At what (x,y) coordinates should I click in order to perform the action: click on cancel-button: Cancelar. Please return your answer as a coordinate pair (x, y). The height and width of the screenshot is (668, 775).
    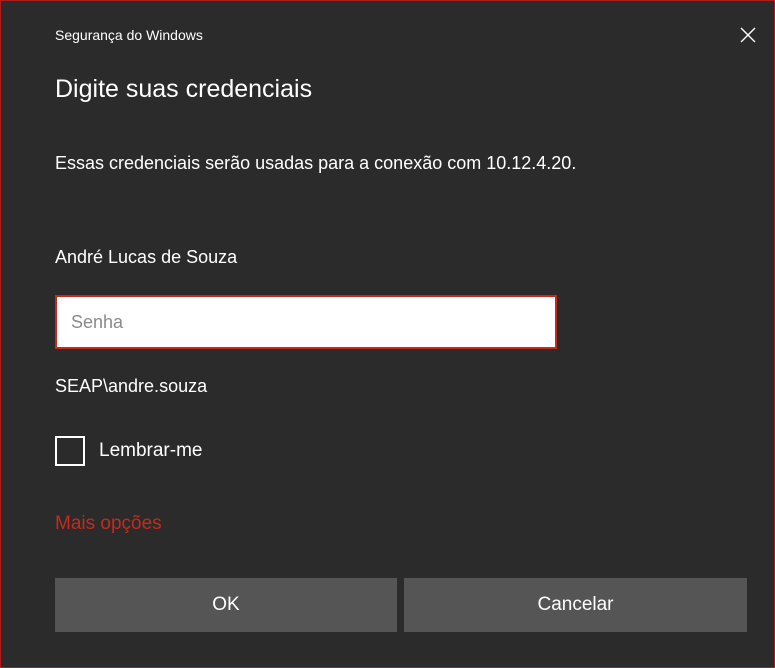
    Looking at the image, I should click on (575, 605).